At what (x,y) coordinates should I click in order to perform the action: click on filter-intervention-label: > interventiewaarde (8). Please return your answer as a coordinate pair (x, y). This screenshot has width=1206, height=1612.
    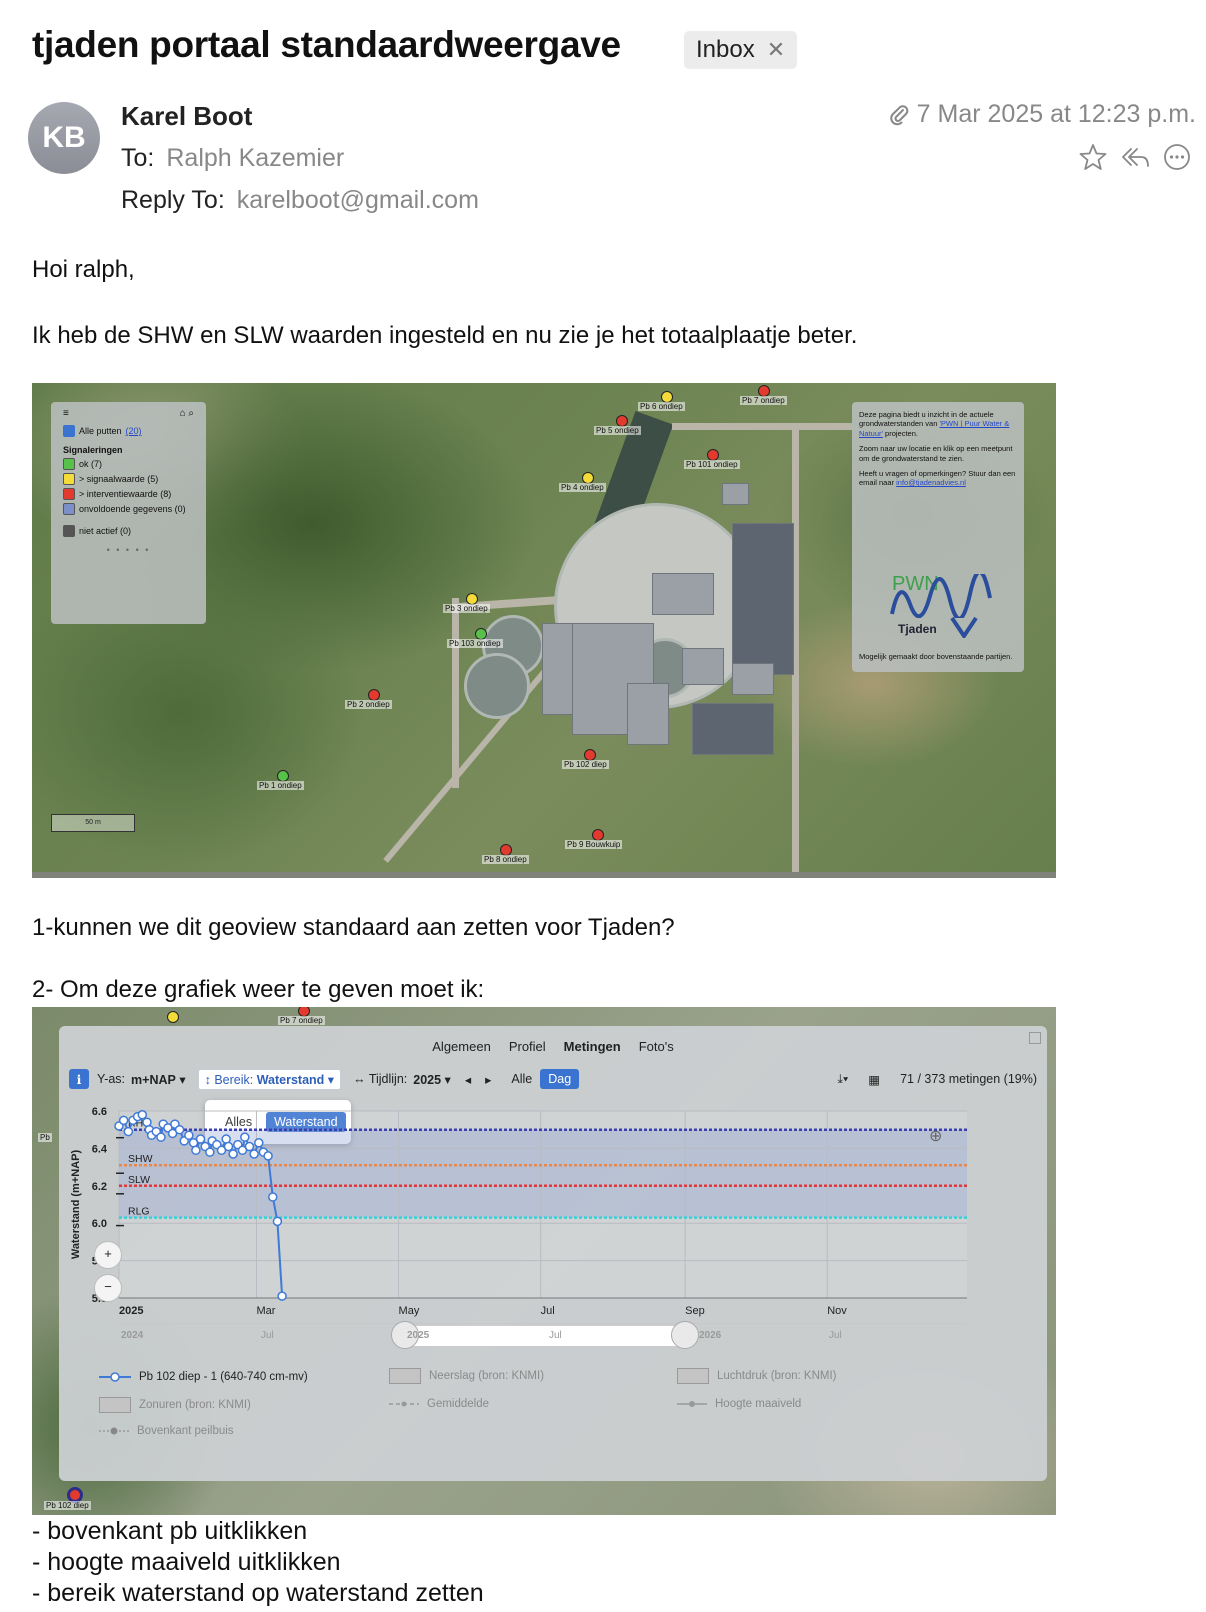
    Looking at the image, I should click on (125, 494).